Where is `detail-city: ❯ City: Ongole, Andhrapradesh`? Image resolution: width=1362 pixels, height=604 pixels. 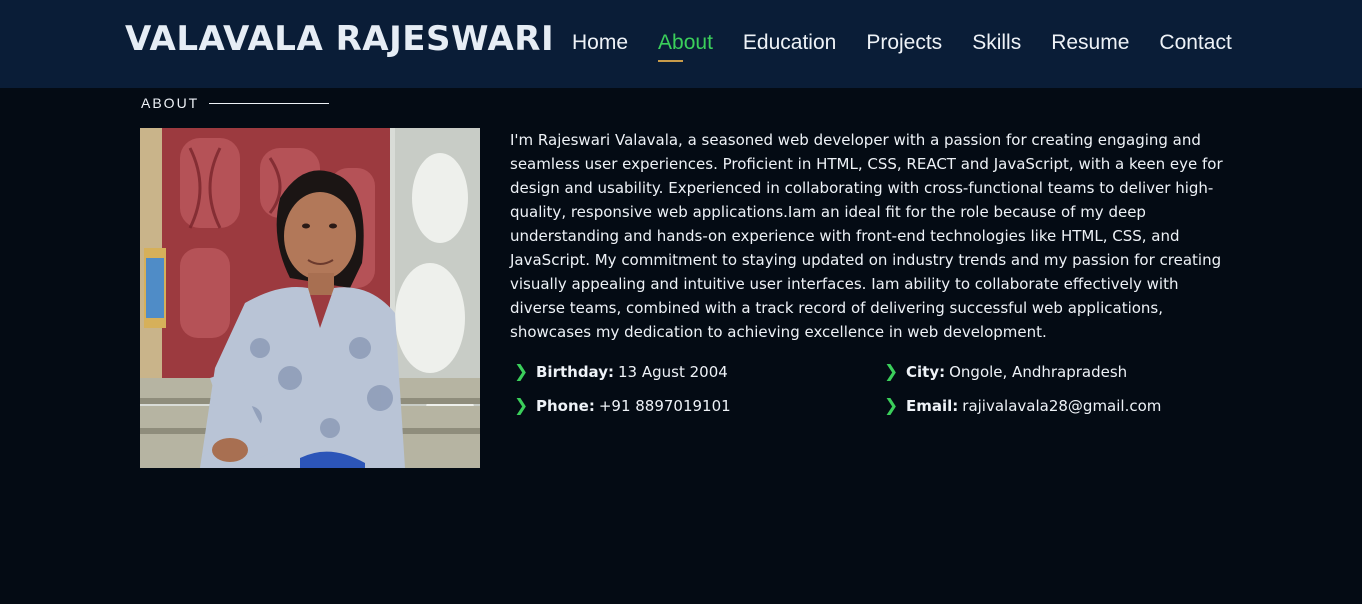
detail-city: ❯ City: Ongole, Andhrapradesh is located at coordinates (1003, 372).